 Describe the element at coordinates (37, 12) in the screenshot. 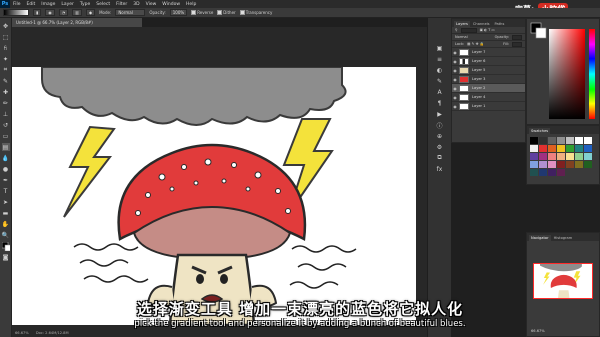

I see `linear-gradient-button: ▮` at that location.